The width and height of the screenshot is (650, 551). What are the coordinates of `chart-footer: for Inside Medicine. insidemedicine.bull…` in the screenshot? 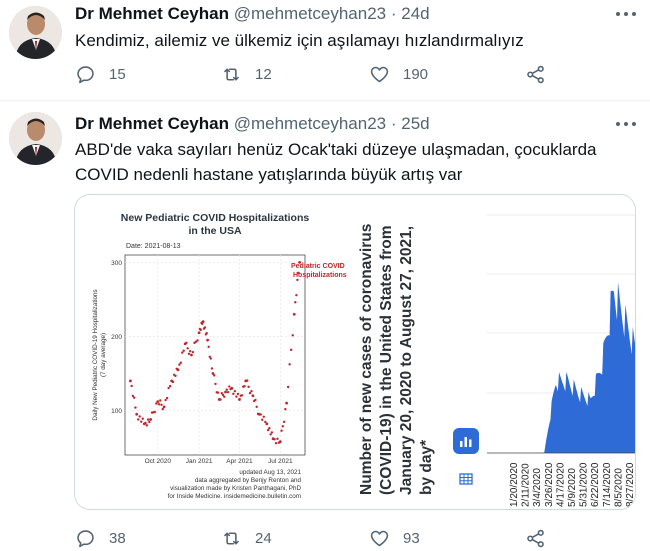 It's located at (234, 496).